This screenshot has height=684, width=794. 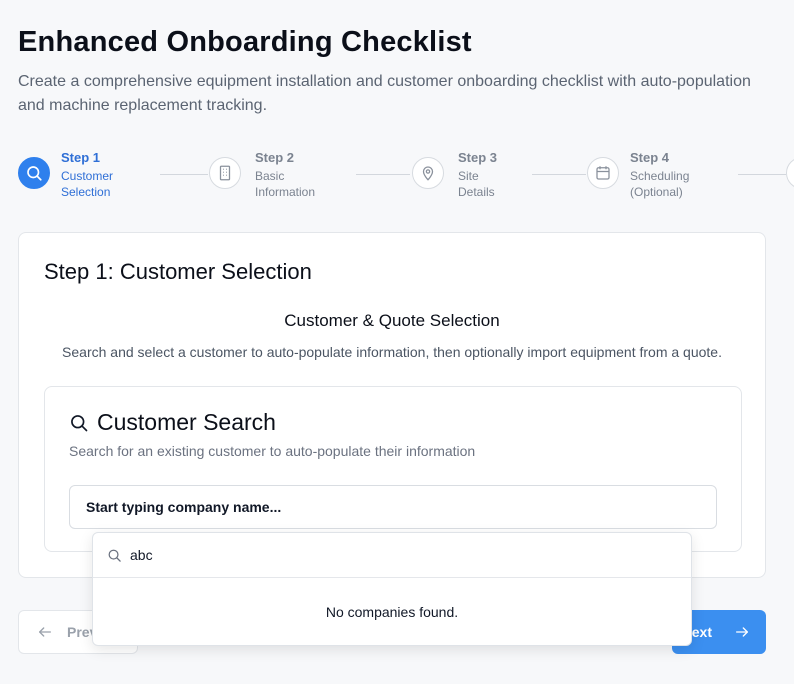 I want to click on step-4-name-line2: (Optional), so click(x=656, y=192).